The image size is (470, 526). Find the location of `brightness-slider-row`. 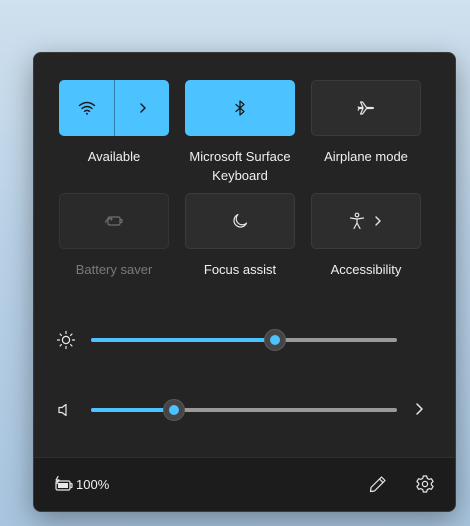

brightness-slider-row is located at coordinates (244, 339).